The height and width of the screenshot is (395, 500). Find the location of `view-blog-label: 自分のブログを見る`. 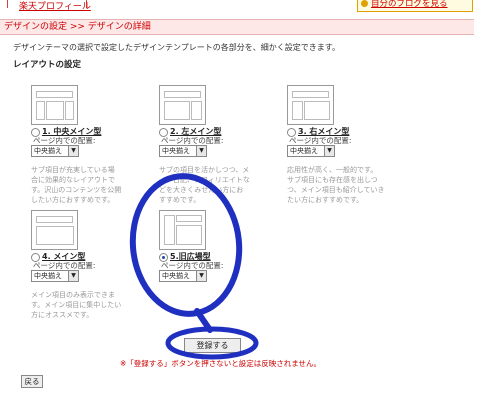

view-blog-label: 自分のブログを見る is located at coordinates (409, 4).